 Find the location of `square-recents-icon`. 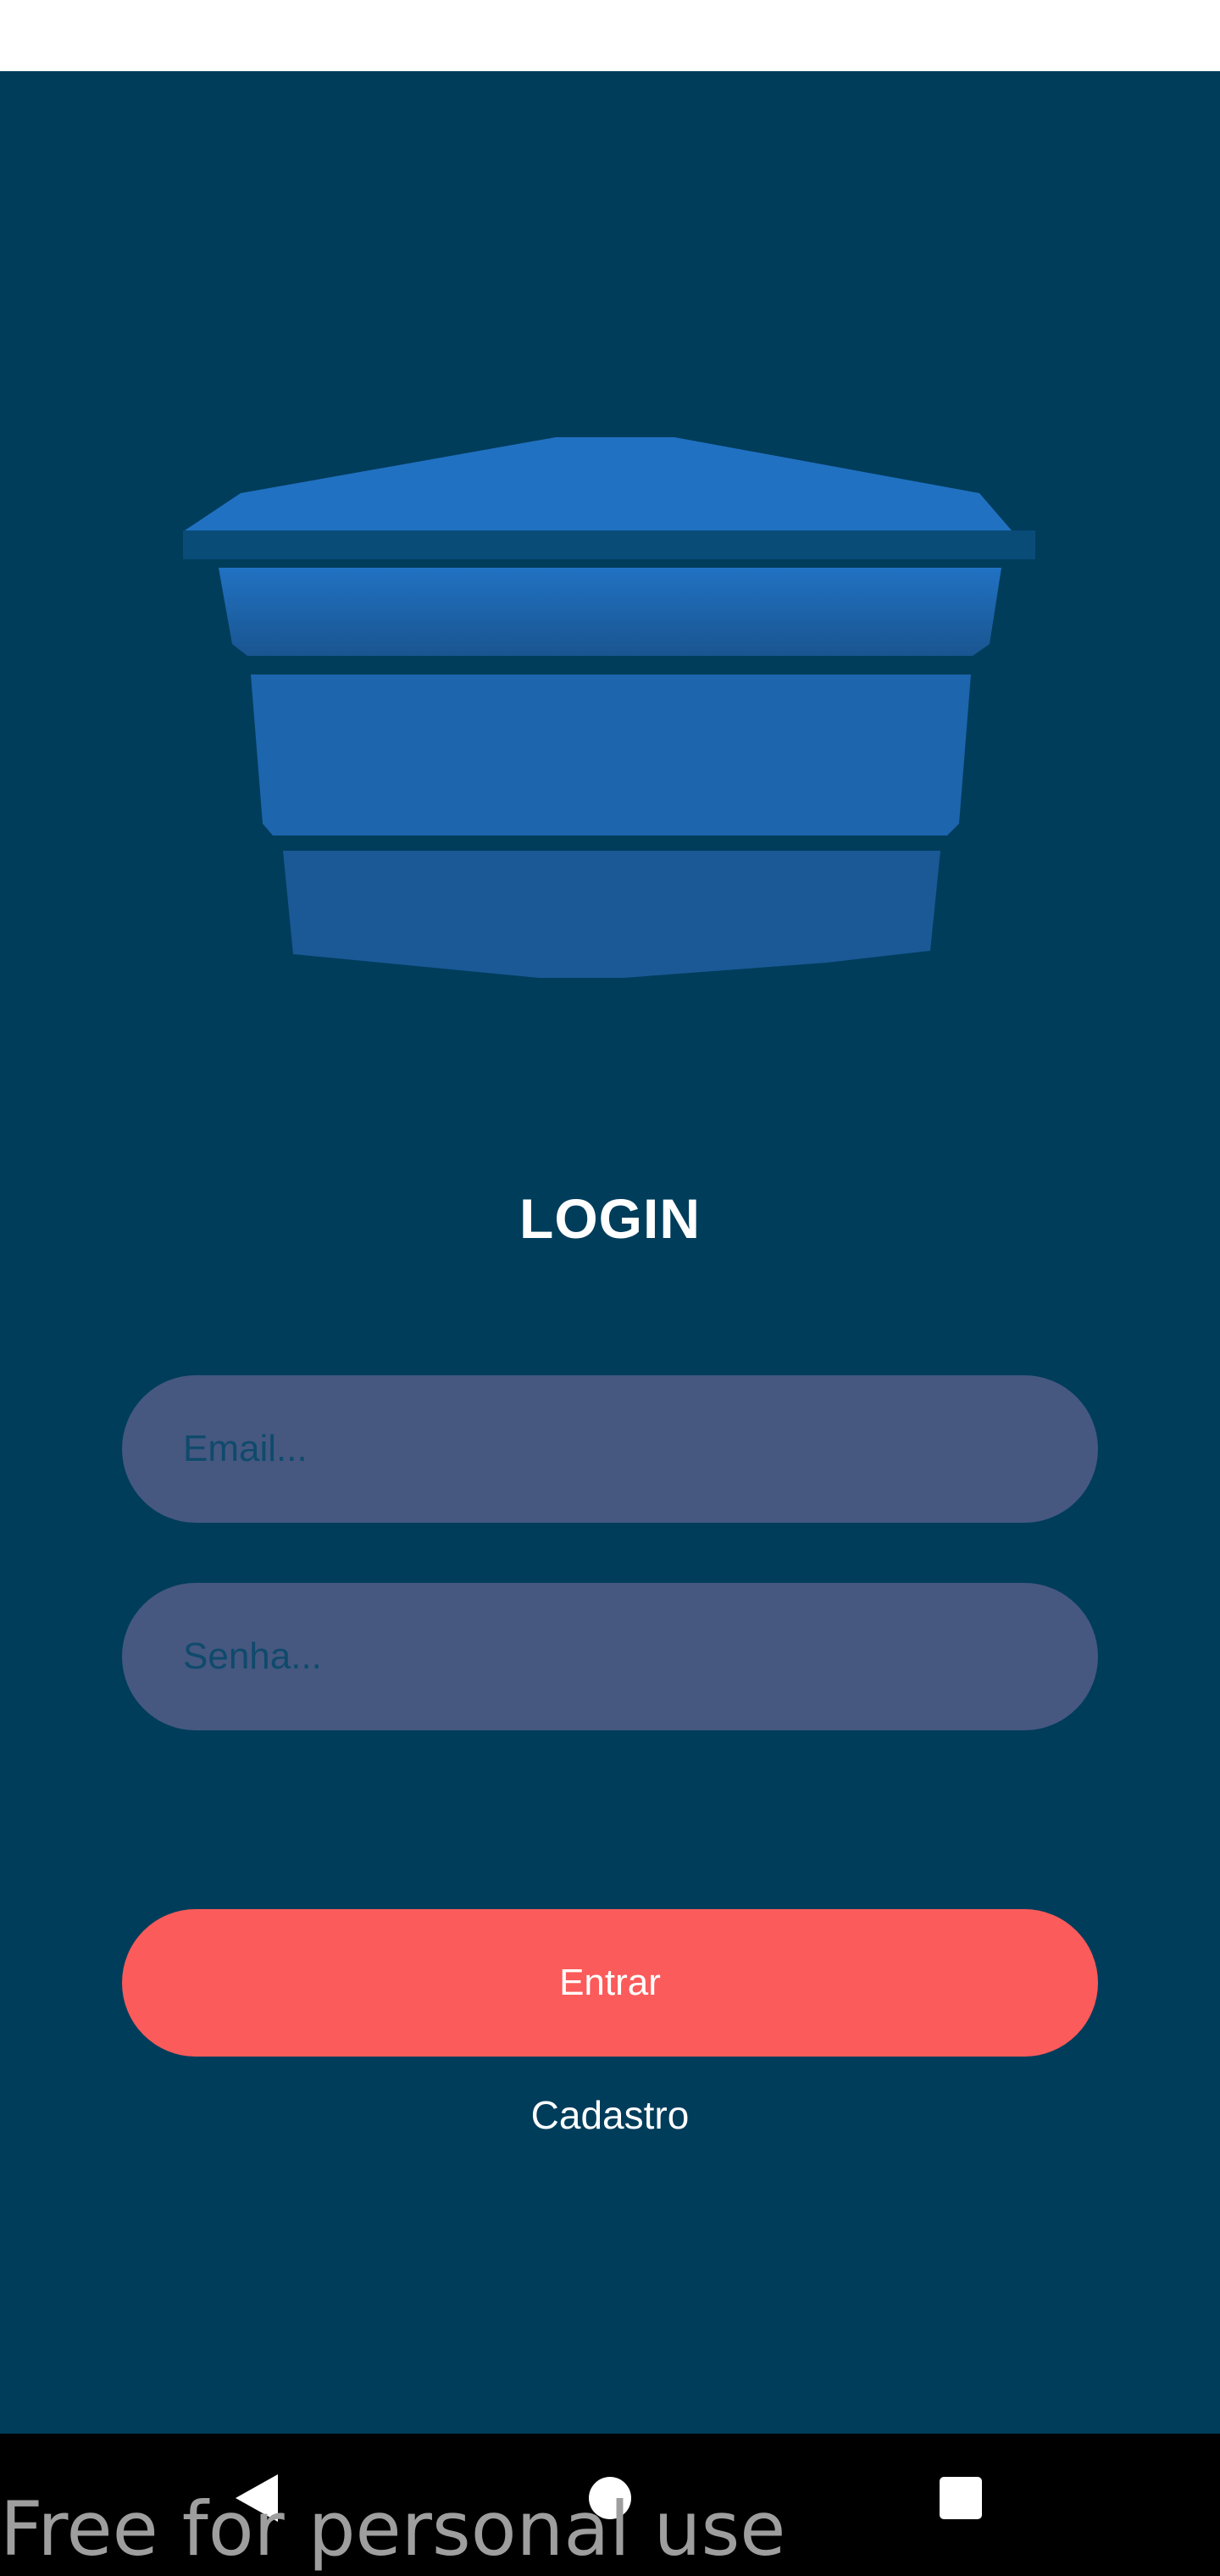

square-recents-icon is located at coordinates (961, 2498).